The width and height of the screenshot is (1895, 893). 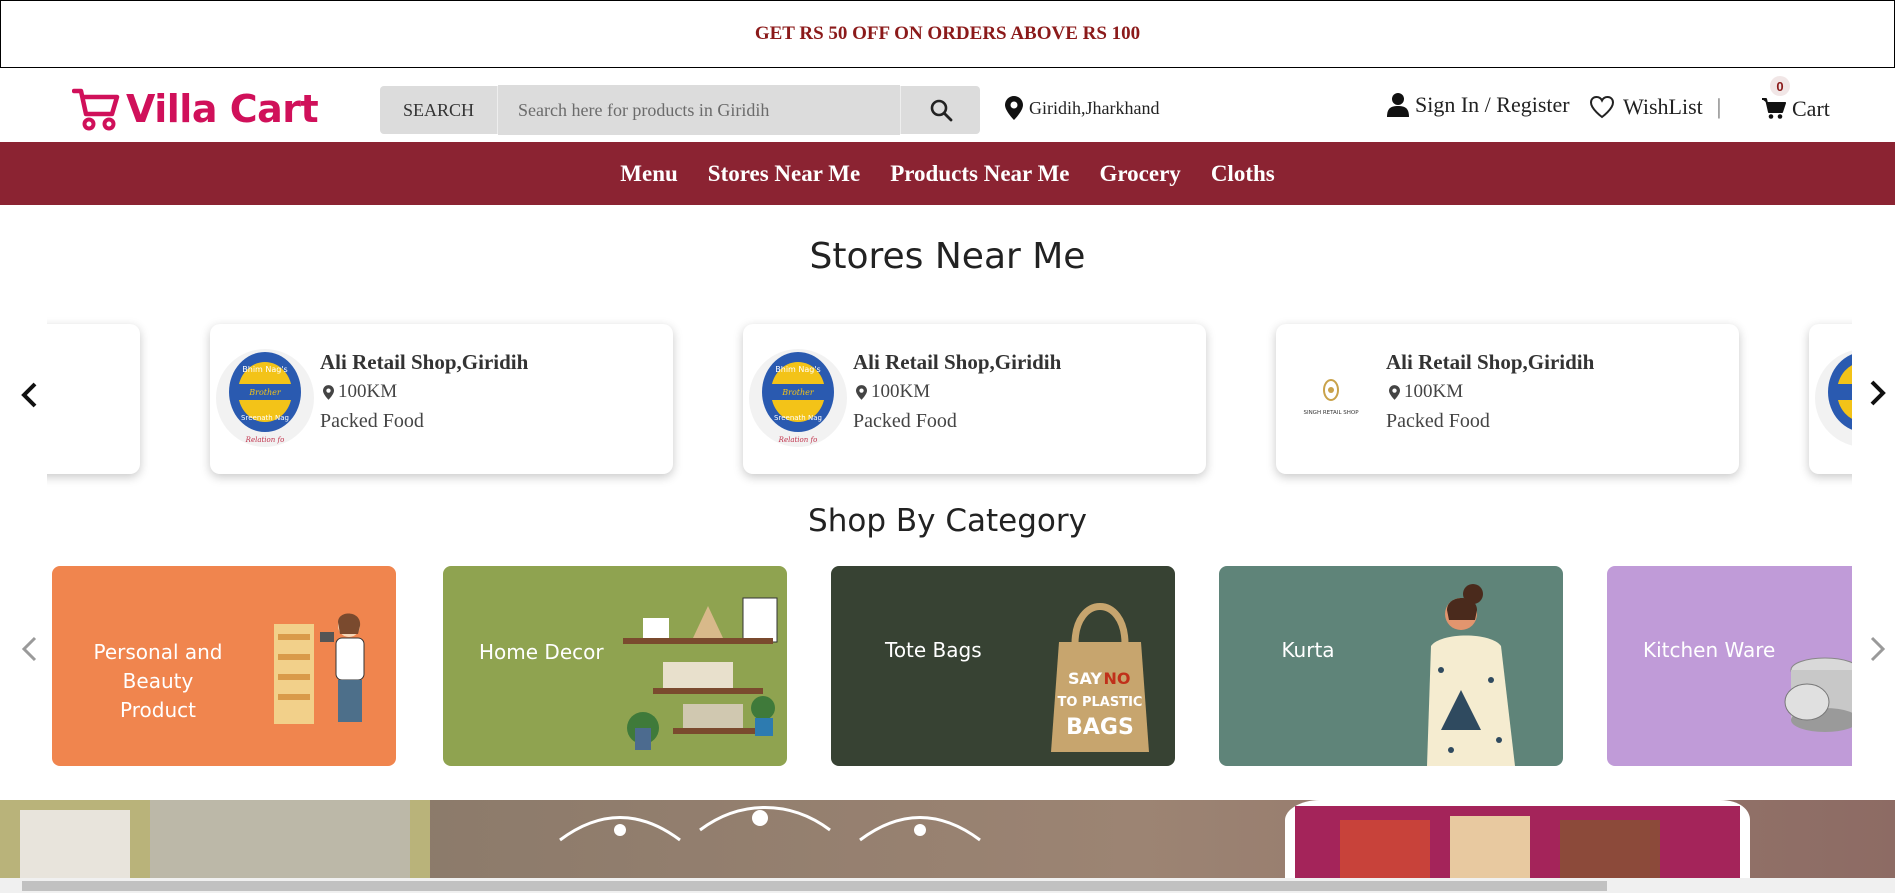 I want to click on tote-bag-text-no: NO, so click(x=1117, y=678).